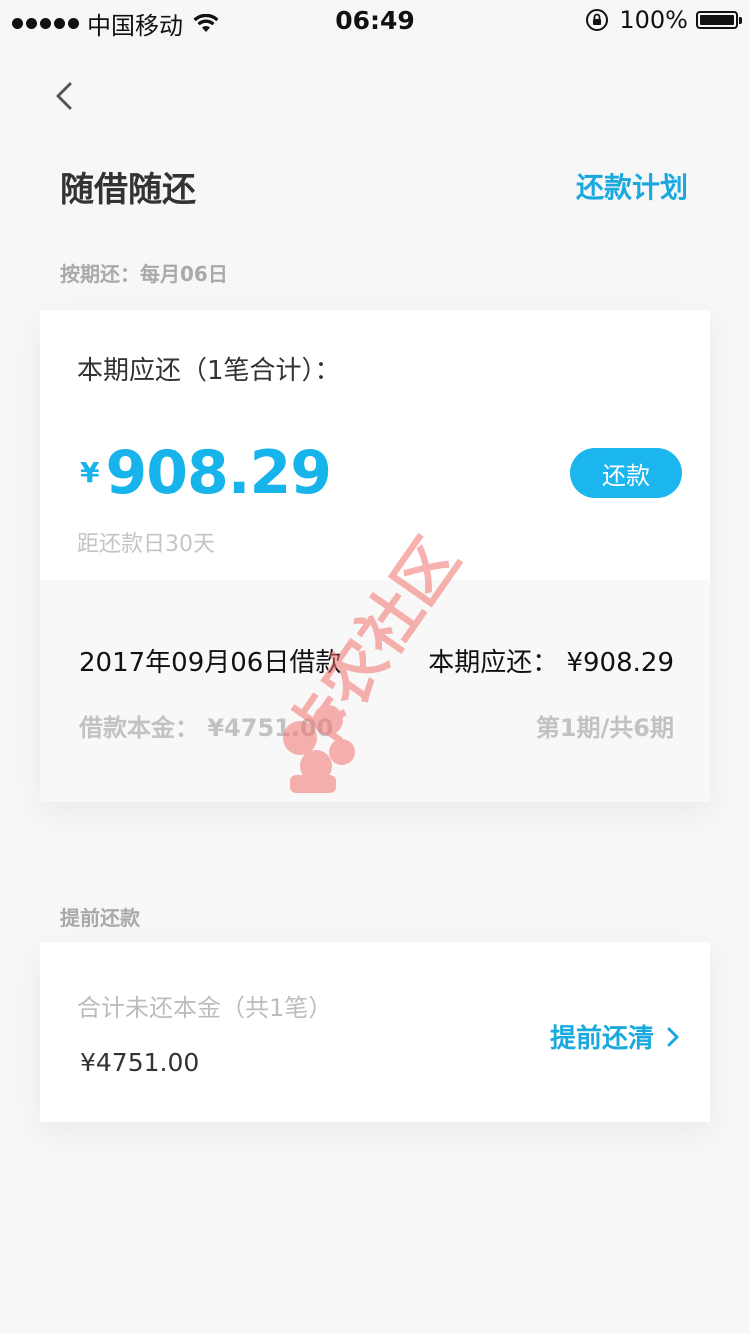 This screenshot has height=1334, width=750. Describe the element at coordinates (653, 20) in the screenshot. I see `battery-percent: 100%` at that location.